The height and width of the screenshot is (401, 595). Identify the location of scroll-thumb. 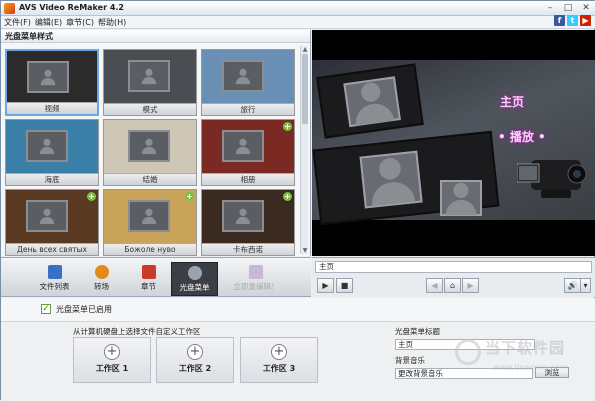
(305, 89).